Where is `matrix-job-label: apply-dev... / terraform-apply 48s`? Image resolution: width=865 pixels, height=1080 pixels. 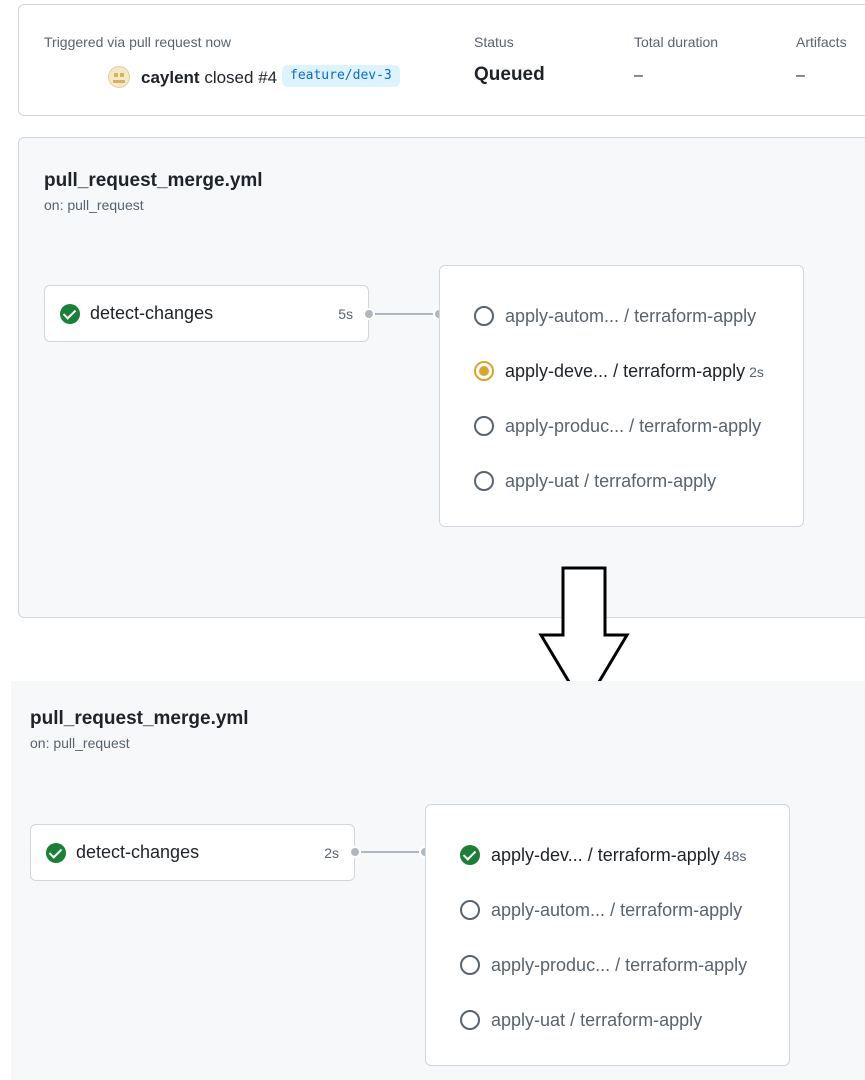
matrix-job-label: apply-dev... / terraform-apply 48s is located at coordinates (619, 855).